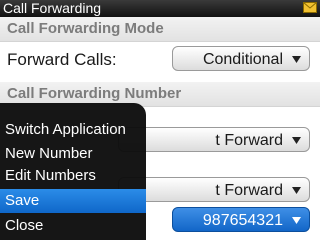  Describe the element at coordinates (52, 8) in the screenshot. I see `window-title: Call Forwarding` at that location.